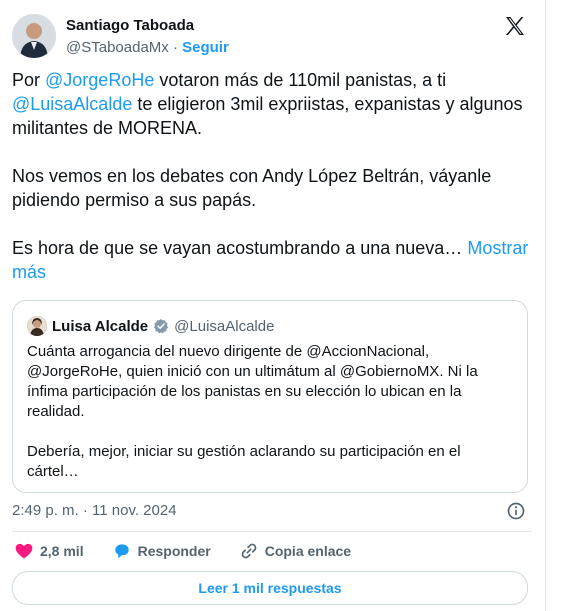 This screenshot has height=611, width=561. I want to click on author-avatar, so click(34, 36).